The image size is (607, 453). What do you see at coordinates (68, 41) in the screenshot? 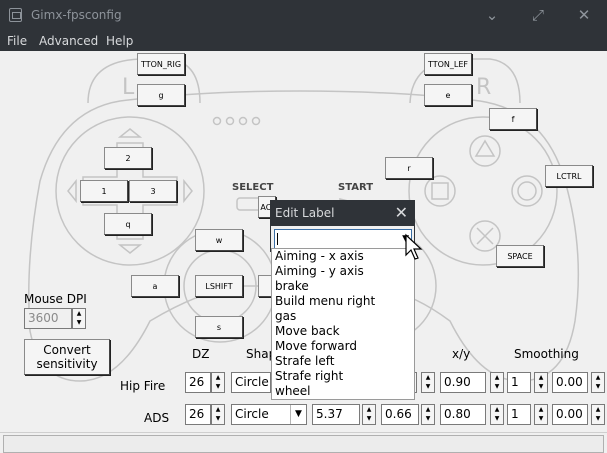
I see `menu-advanced: Advanced` at bounding box center [68, 41].